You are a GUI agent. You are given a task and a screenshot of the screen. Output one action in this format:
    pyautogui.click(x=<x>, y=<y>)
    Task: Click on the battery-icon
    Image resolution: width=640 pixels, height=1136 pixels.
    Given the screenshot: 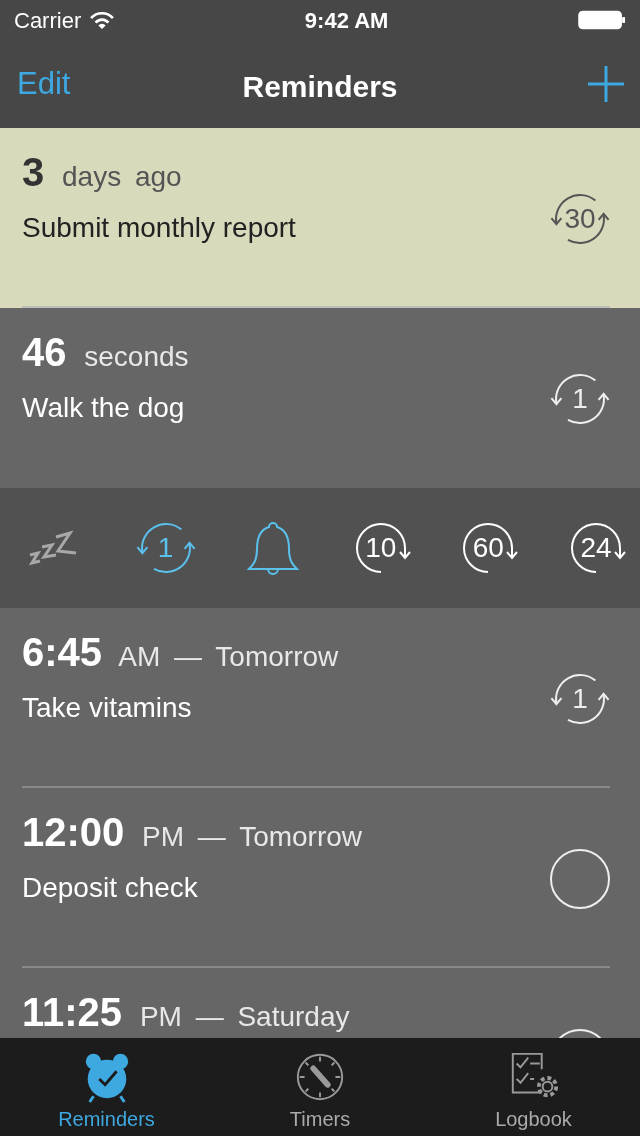 What is the action you would take?
    pyautogui.click(x=602, y=20)
    